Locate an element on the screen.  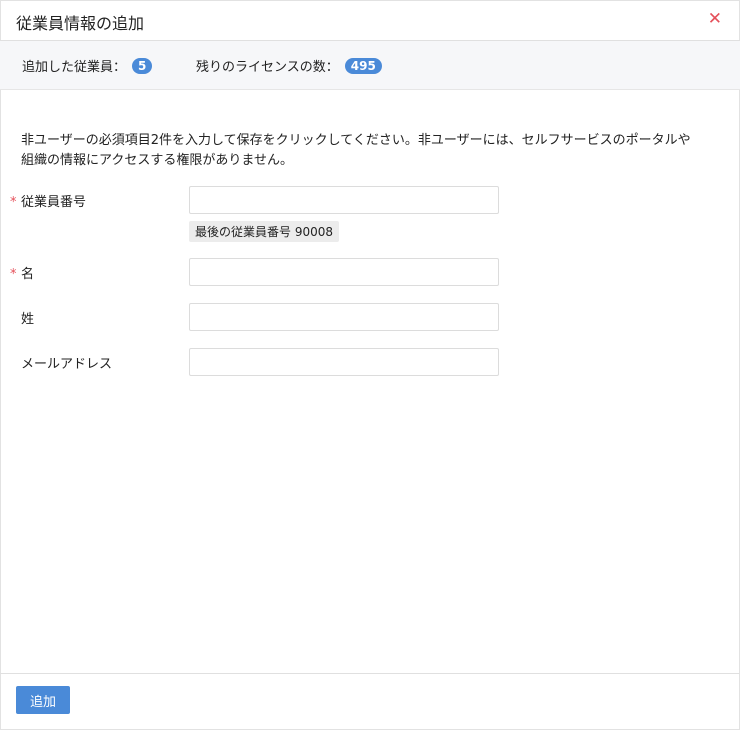
last-name-label: 姓 is located at coordinates (22, 317).